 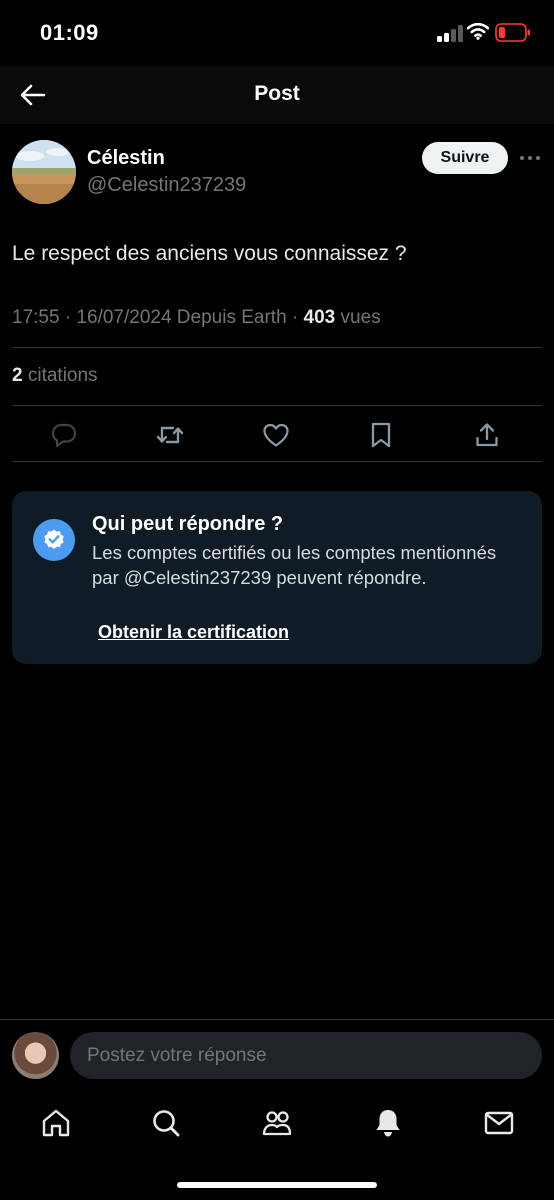 I want to click on tab-communities, so click(x=277, y=1123).